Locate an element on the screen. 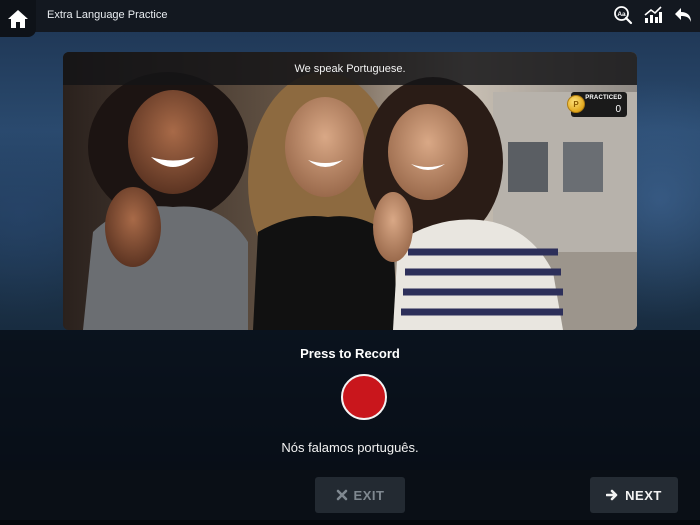  next-label: NEXT is located at coordinates (643, 495).